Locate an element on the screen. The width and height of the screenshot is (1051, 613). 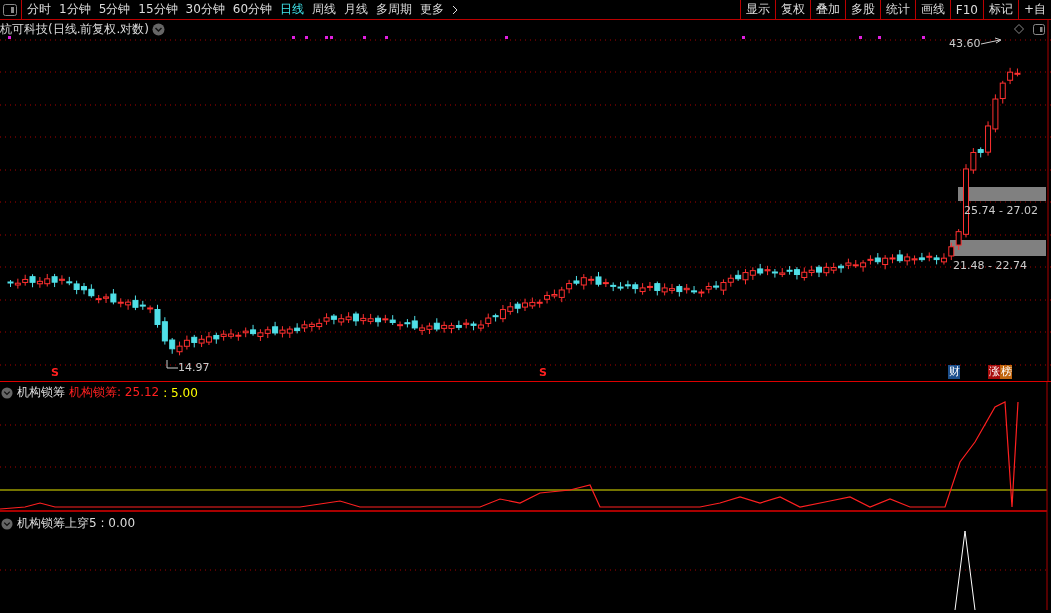
period-tab: 60分钟 is located at coordinates (252, 9).